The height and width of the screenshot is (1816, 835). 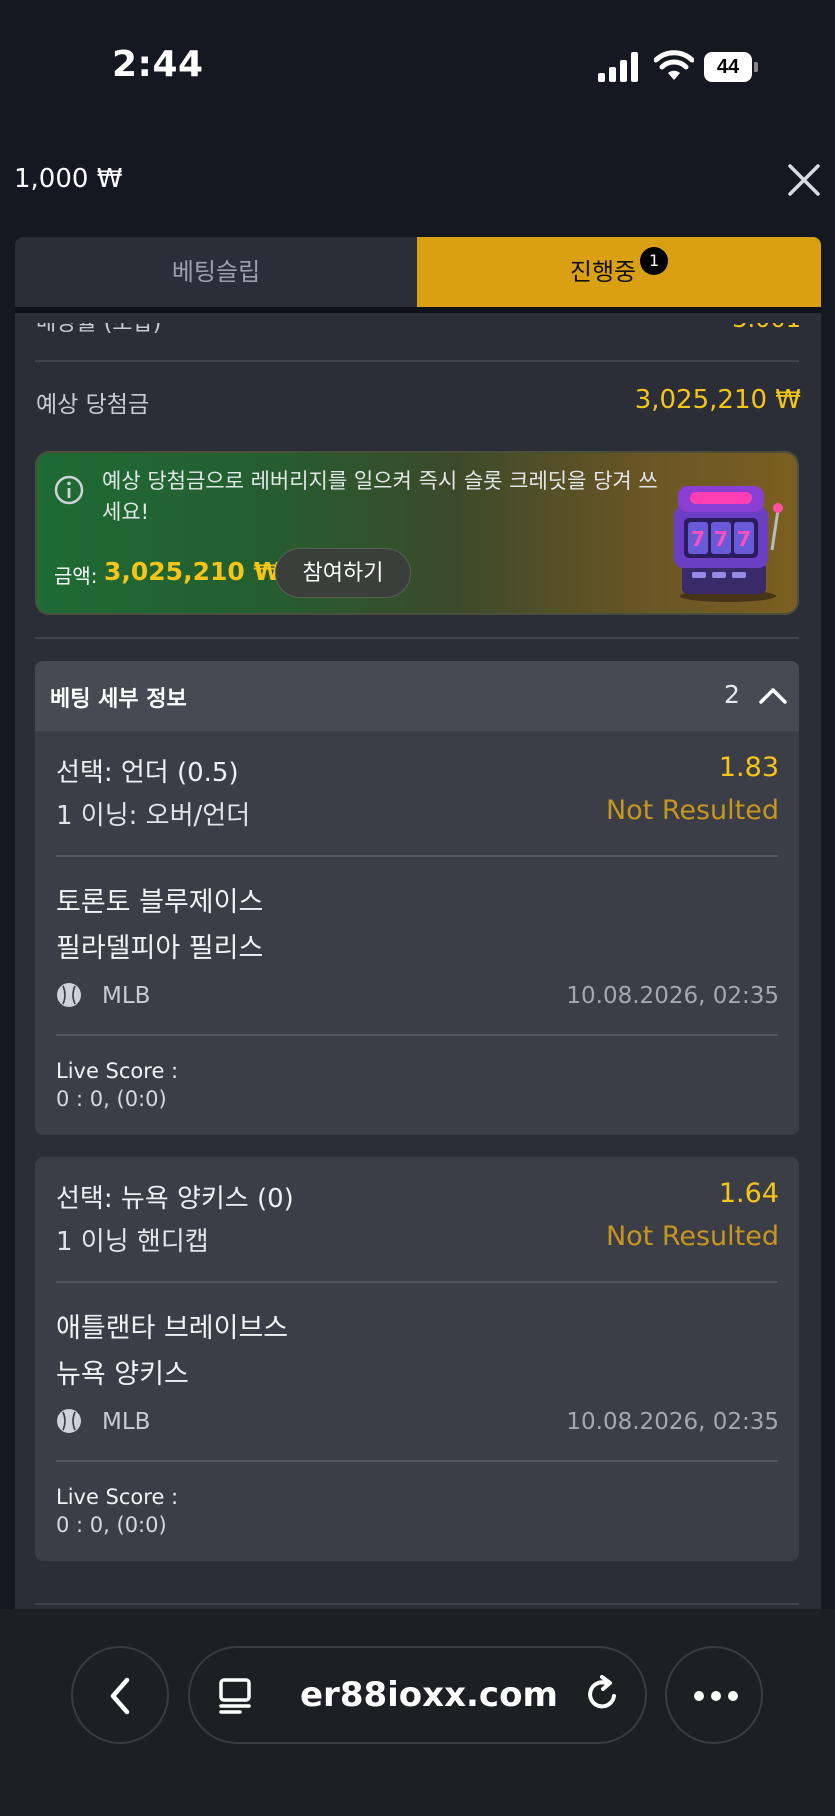 I want to click on reload-icon, so click(x=602, y=1694).